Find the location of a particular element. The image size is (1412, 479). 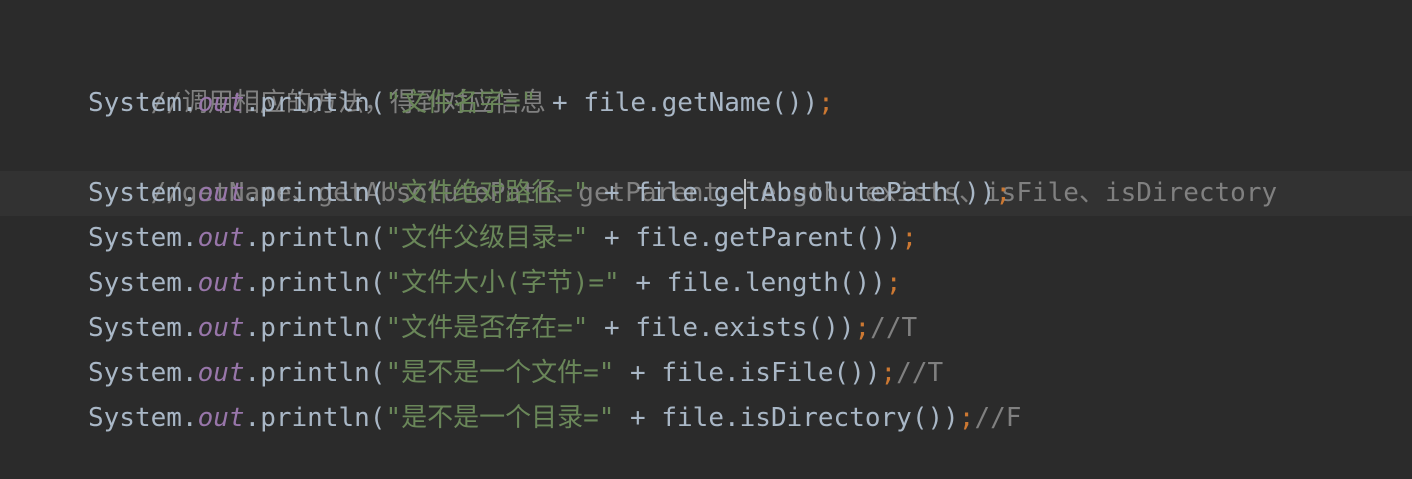

expression: + file.length()) is located at coordinates (752, 283).